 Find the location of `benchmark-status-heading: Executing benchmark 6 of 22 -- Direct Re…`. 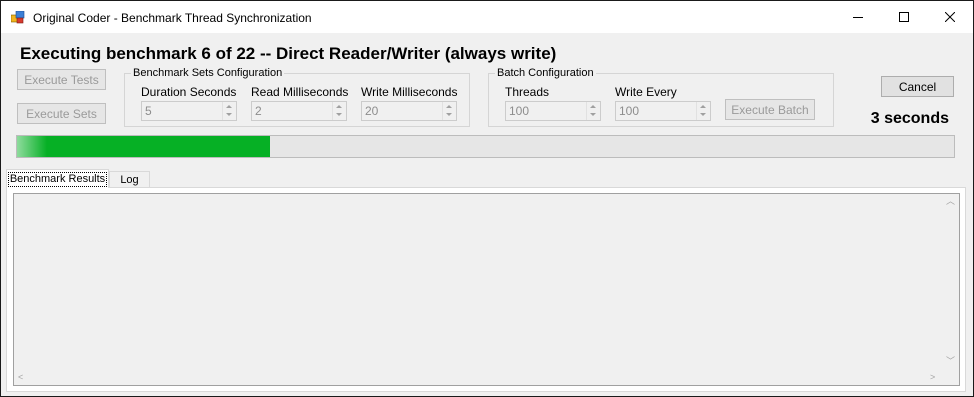

benchmark-status-heading: Executing benchmark 6 of 22 -- Direct Re… is located at coordinates (288, 53).